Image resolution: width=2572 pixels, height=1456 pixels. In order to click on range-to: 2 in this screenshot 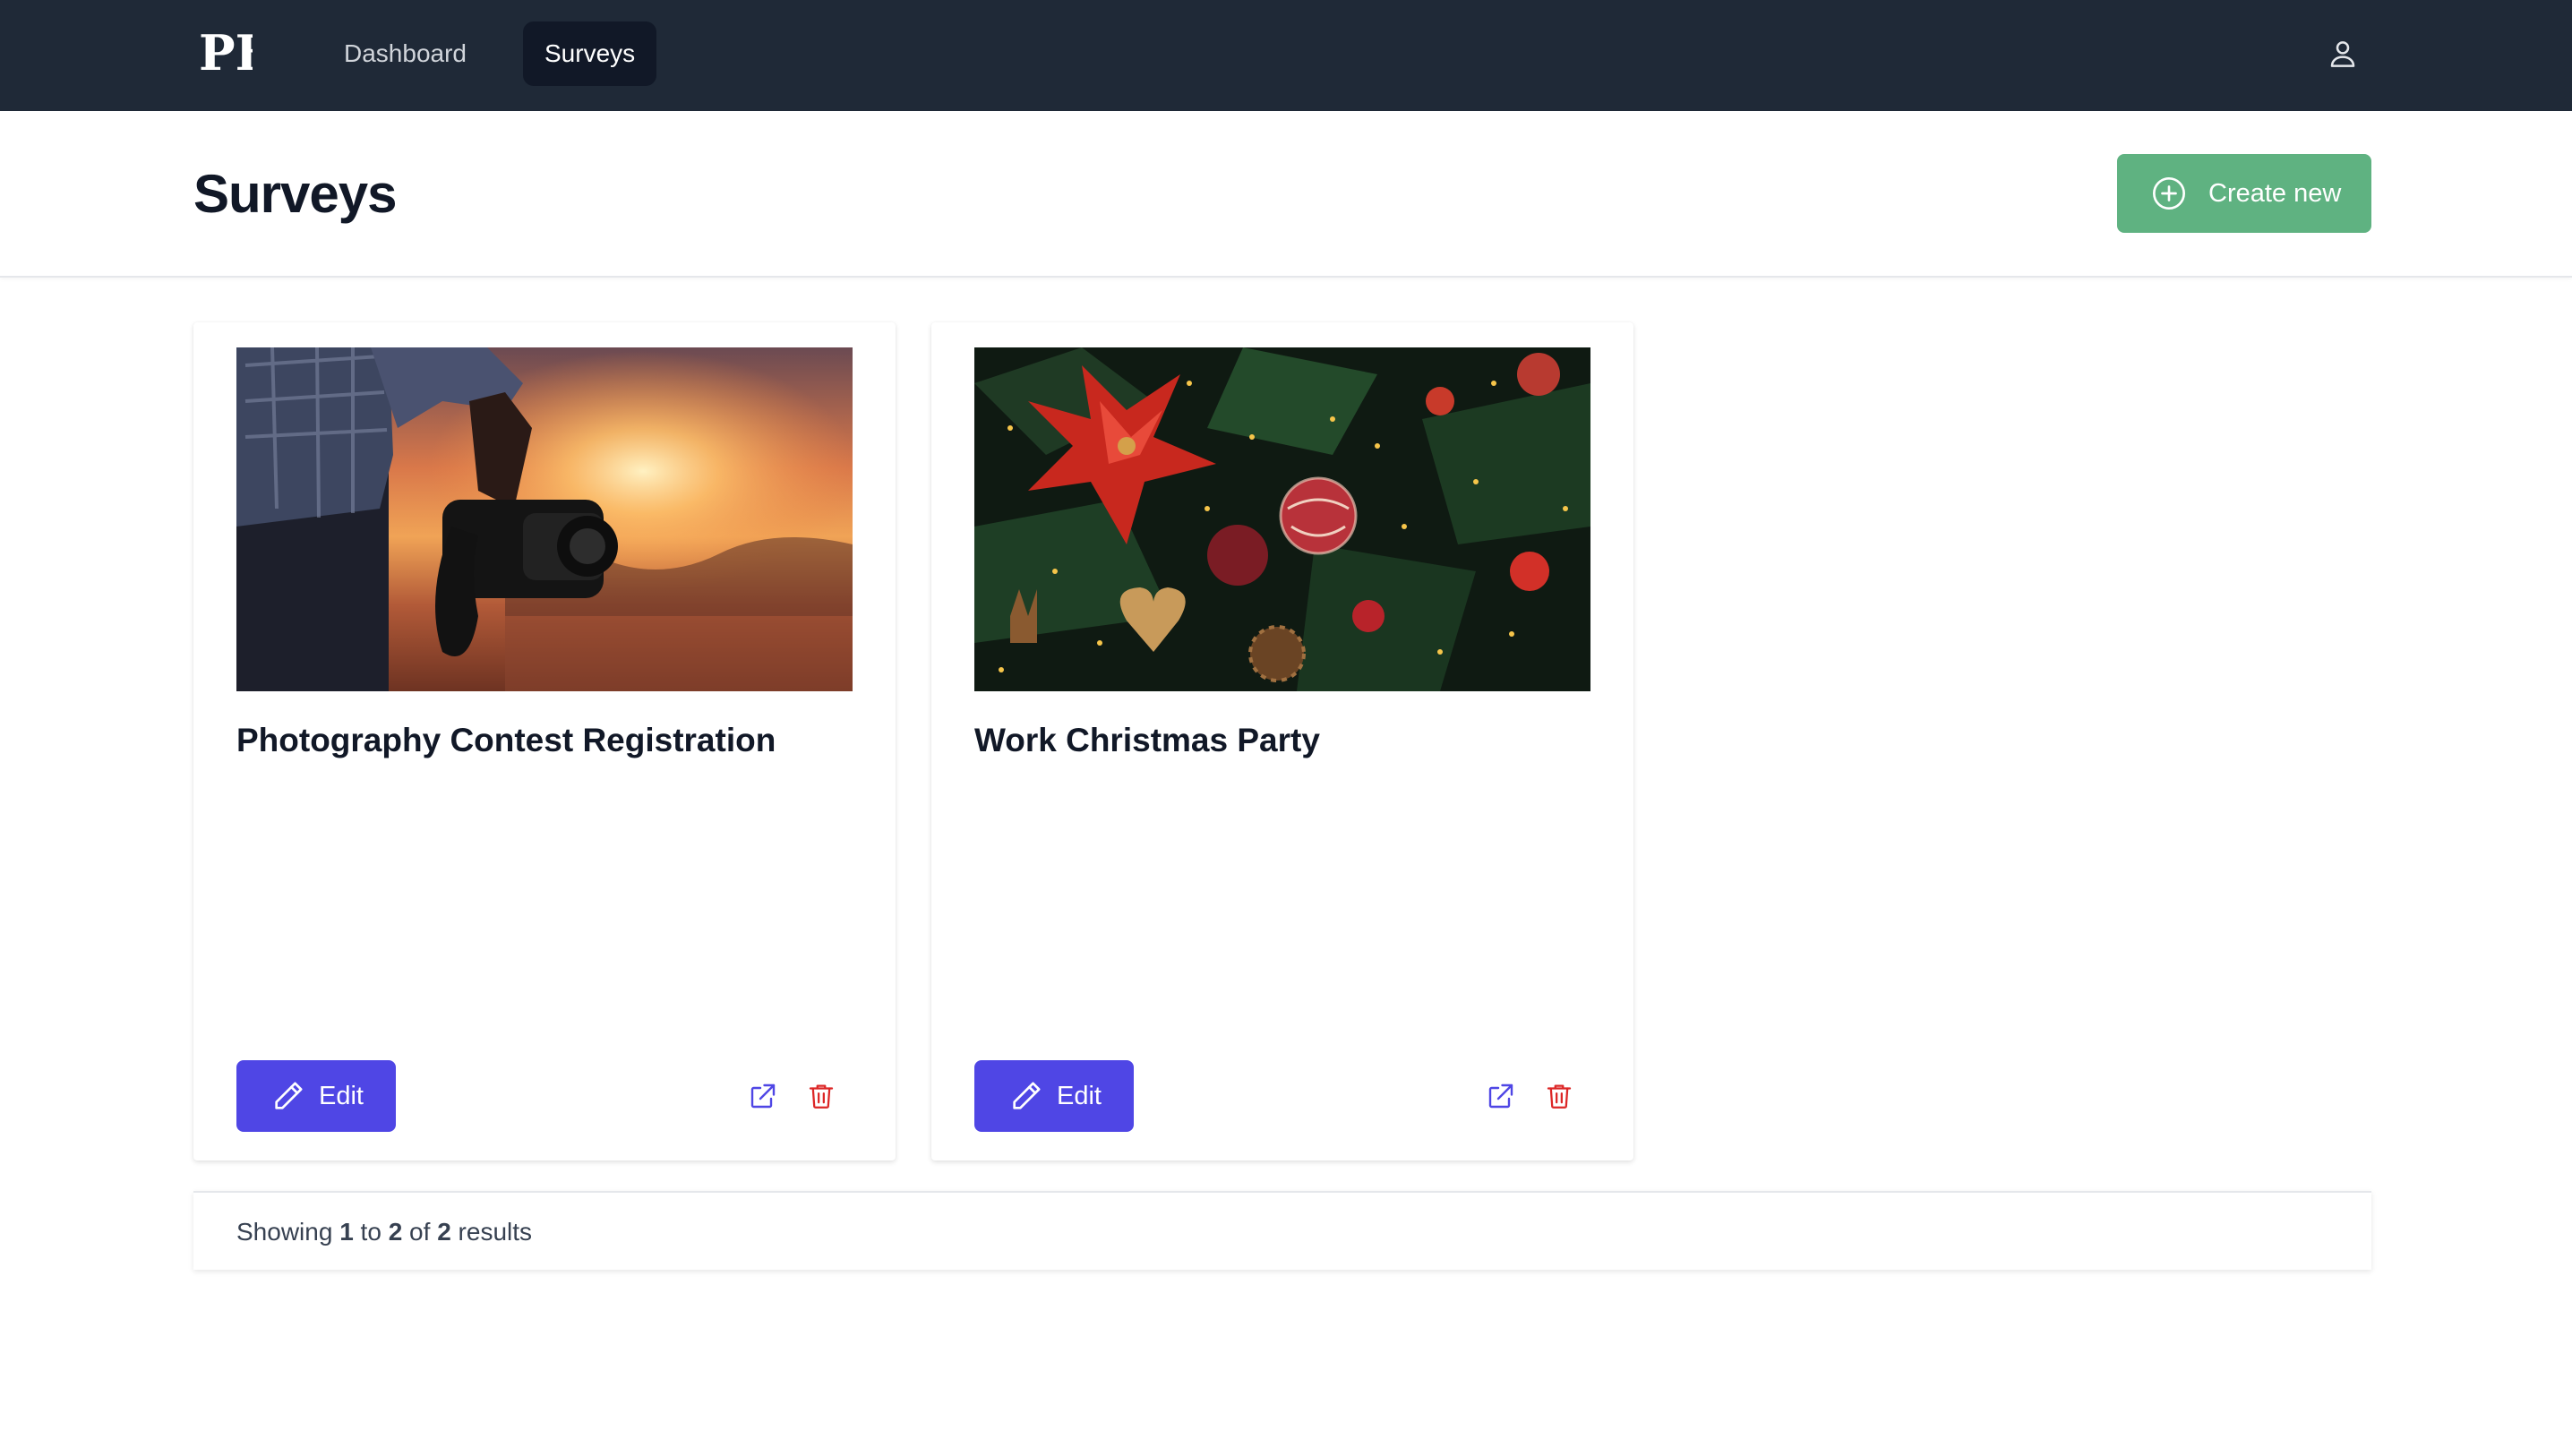, I will do `click(396, 1232)`.